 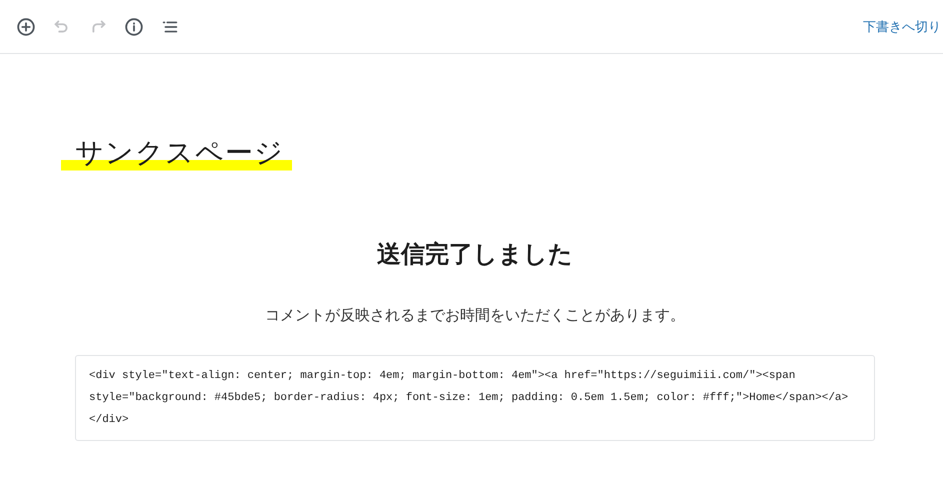 What do you see at coordinates (475, 315) in the screenshot?
I see `paragraph: コメントが反映されるまでお時間をいただくことがあります。` at bounding box center [475, 315].